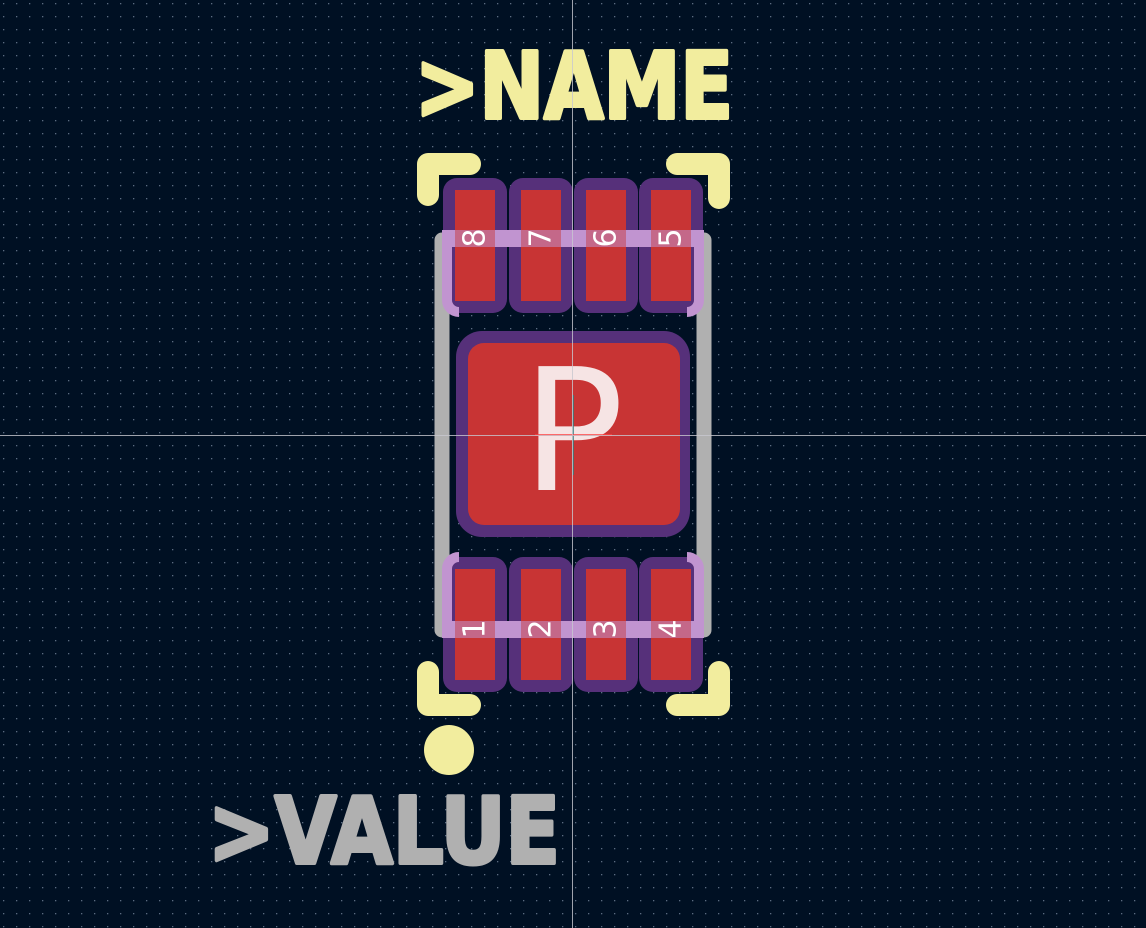 This screenshot has width=1146, height=928. I want to click on pad-3: 3, so click(606, 624).